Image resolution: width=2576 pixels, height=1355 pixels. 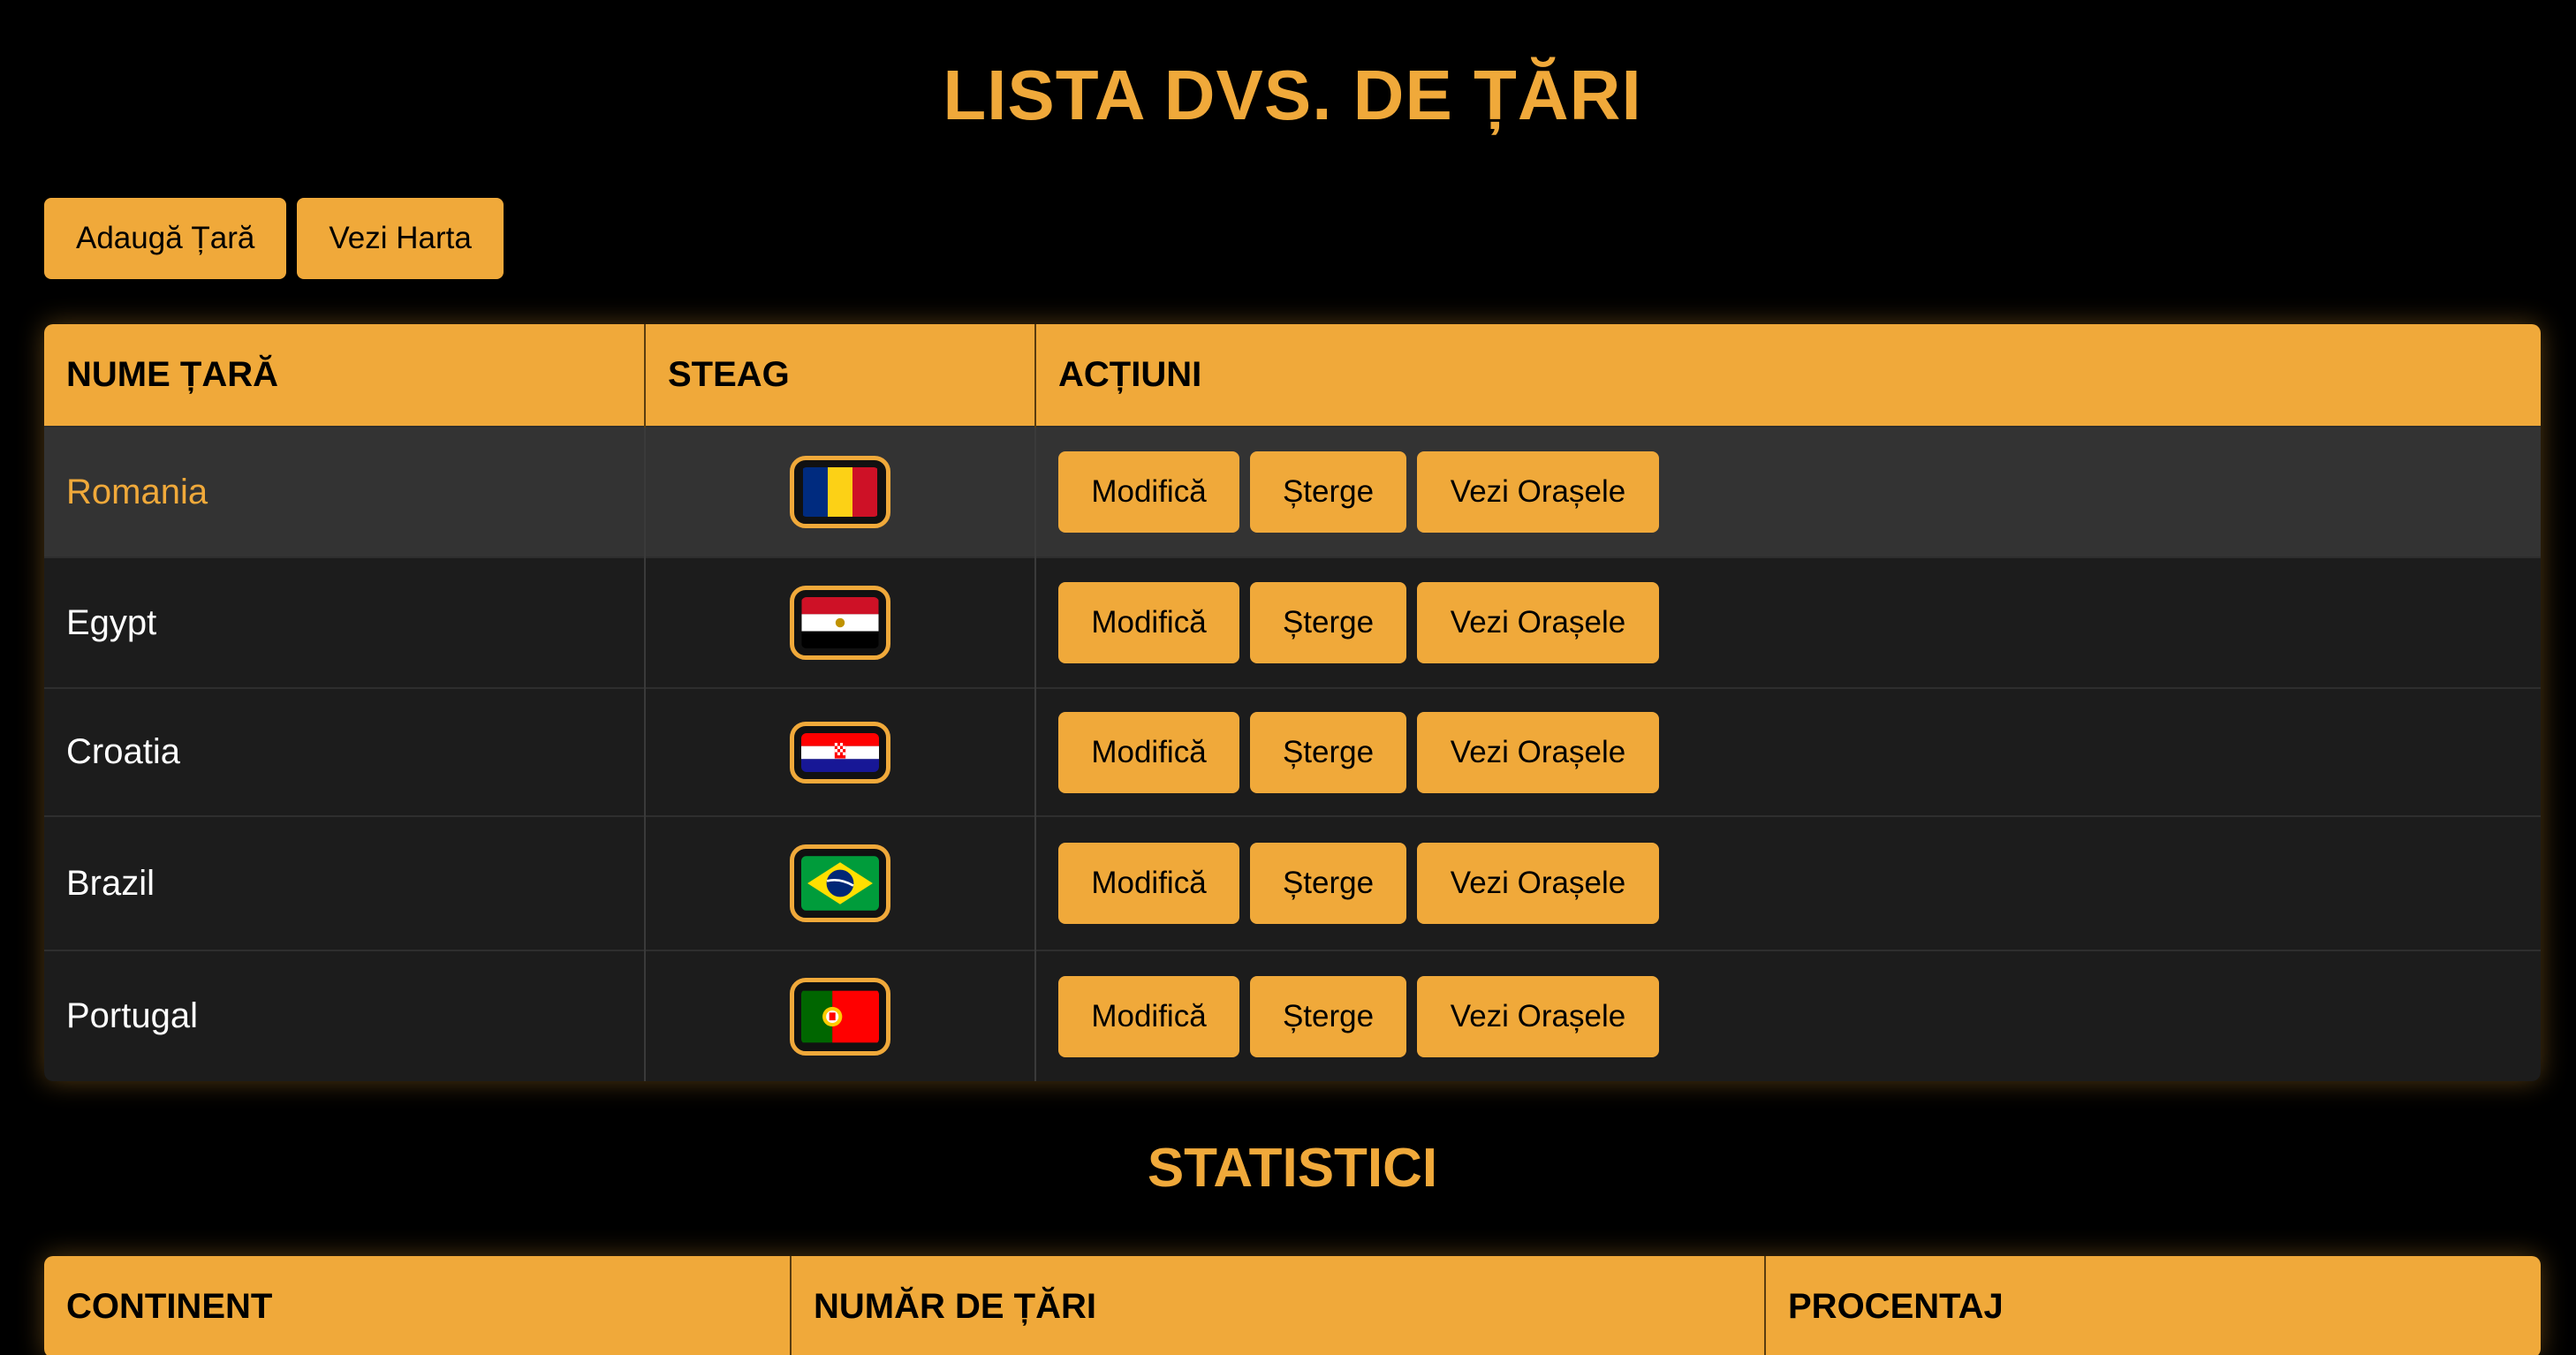 What do you see at coordinates (345, 882) in the screenshot?
I see `country-name: Brazil` at bounding box center [345, 882].